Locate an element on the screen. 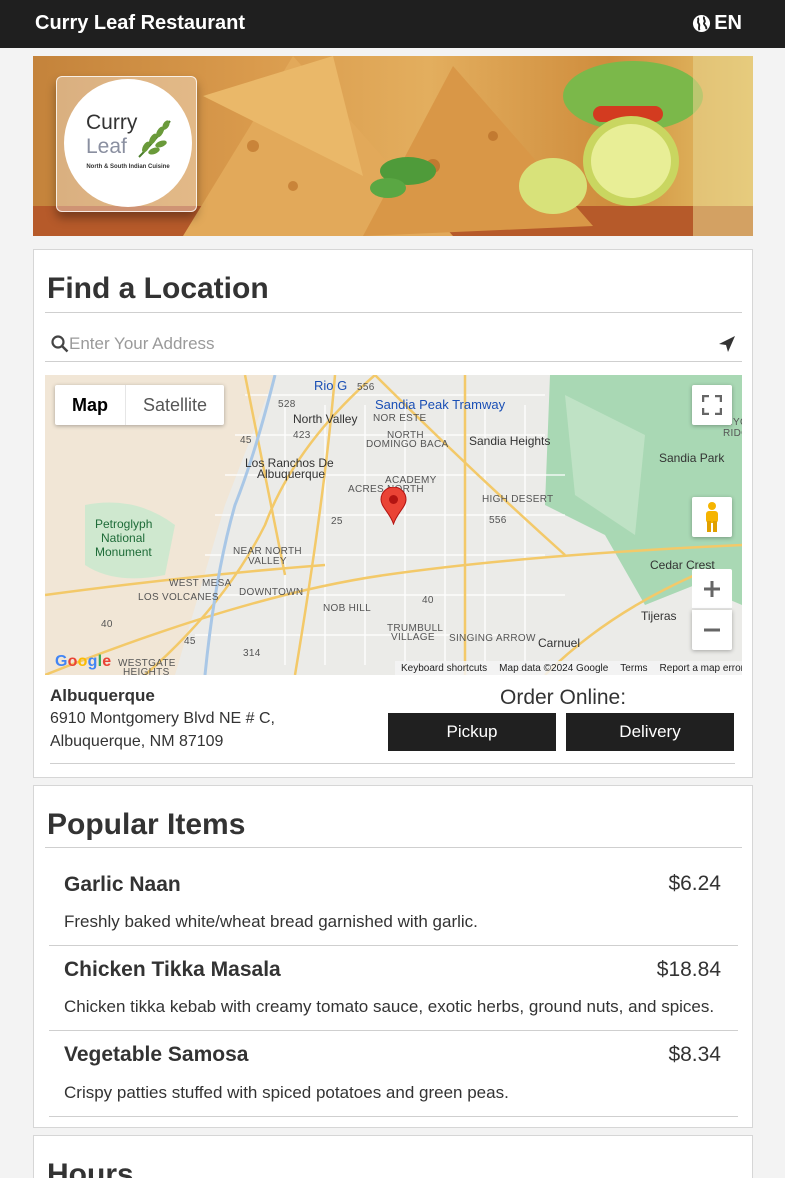 The height and width of the screenshot is (1178, 785). map-type-satellite-button: Satellite is located at coordinates (175, 405).